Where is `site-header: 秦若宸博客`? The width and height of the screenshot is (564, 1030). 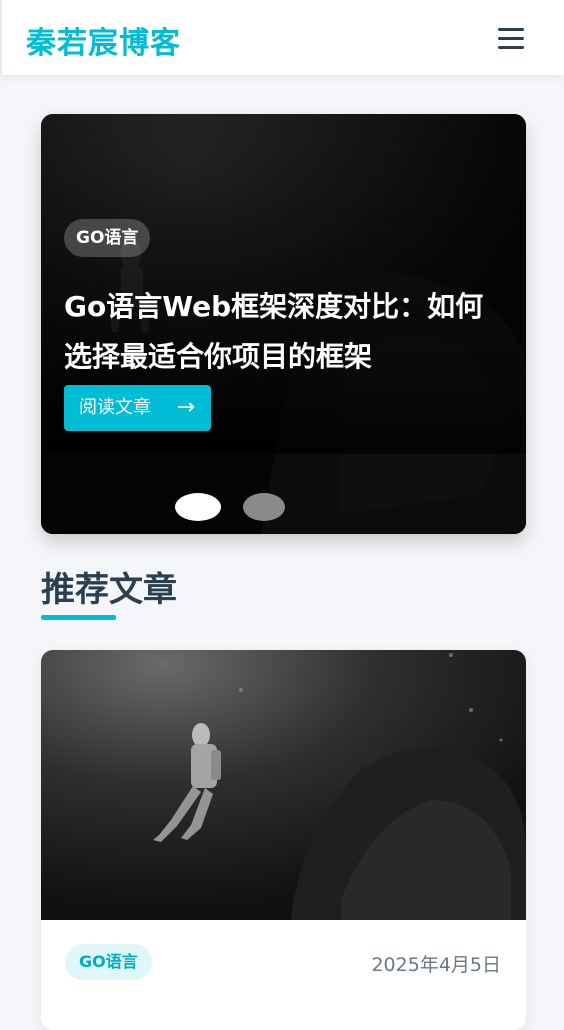
site-header: 秦若宸博客 is located at coordinates (282, 37).